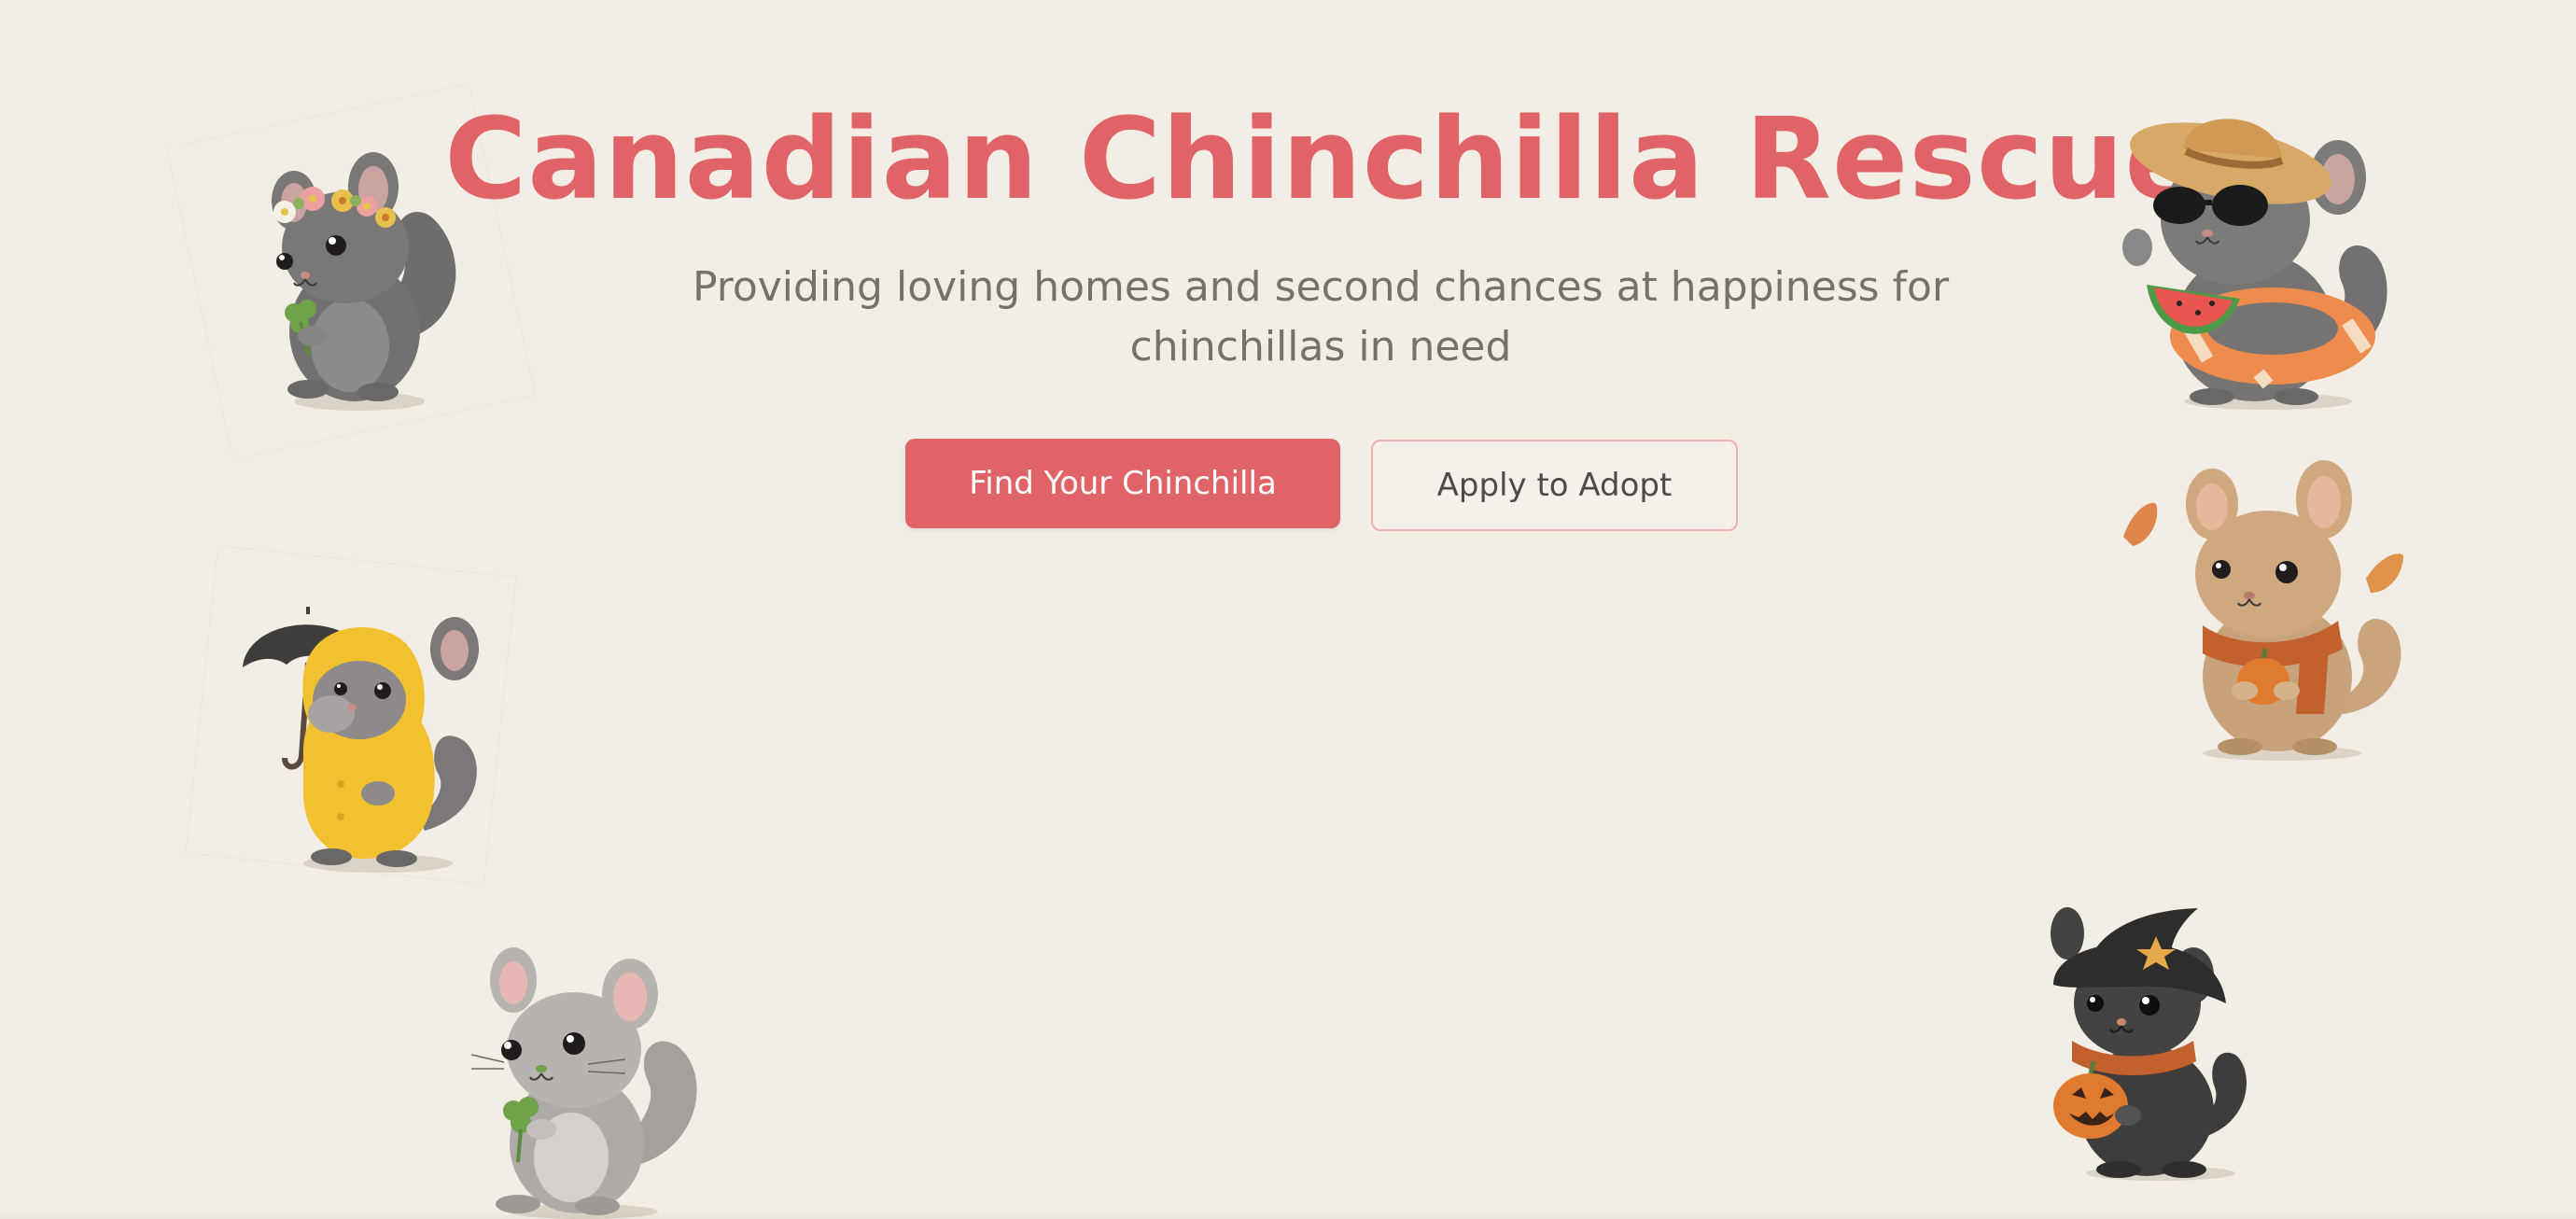 The image size is (2576, 1219). I want to click on summer-beach-chinchilla-icon, so click(2263, 261).